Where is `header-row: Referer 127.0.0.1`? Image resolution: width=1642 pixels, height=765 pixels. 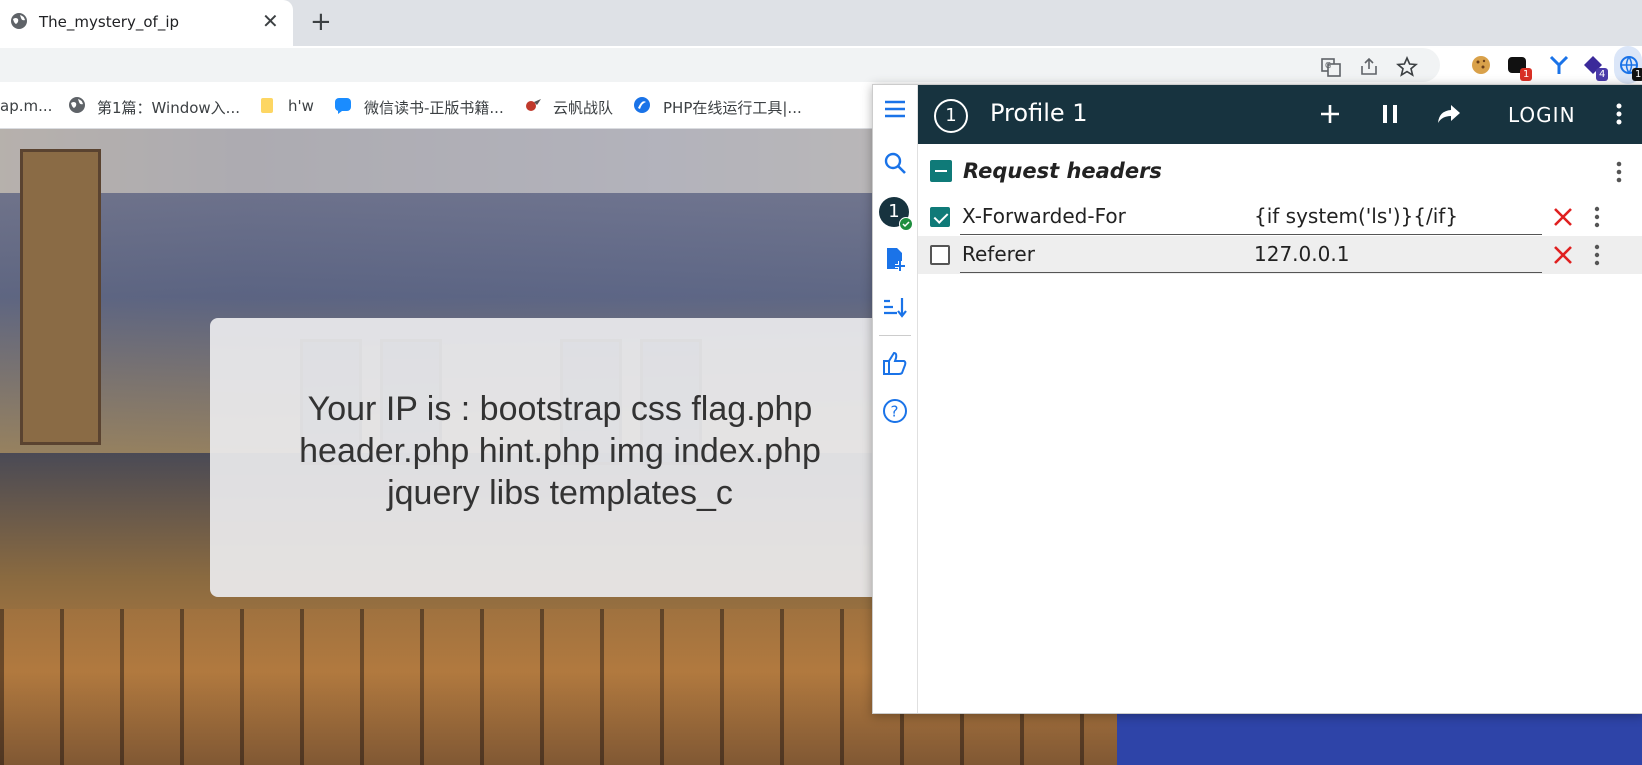
header-row: Referer 127.0.0.1 is located at coordinates (1280, 255).